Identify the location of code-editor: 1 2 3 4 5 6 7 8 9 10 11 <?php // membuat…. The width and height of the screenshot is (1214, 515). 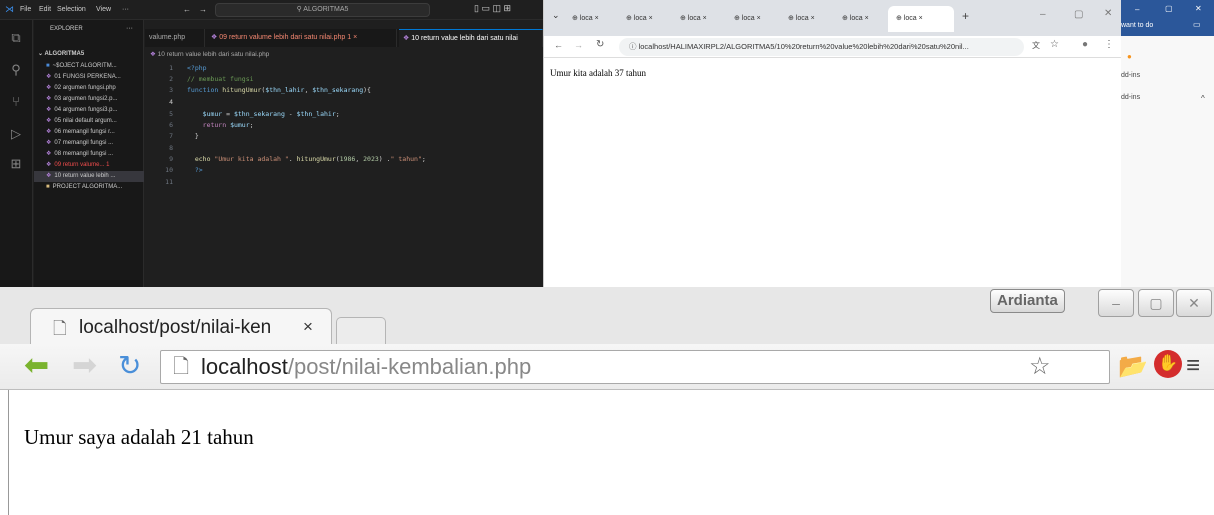
(344, 174).